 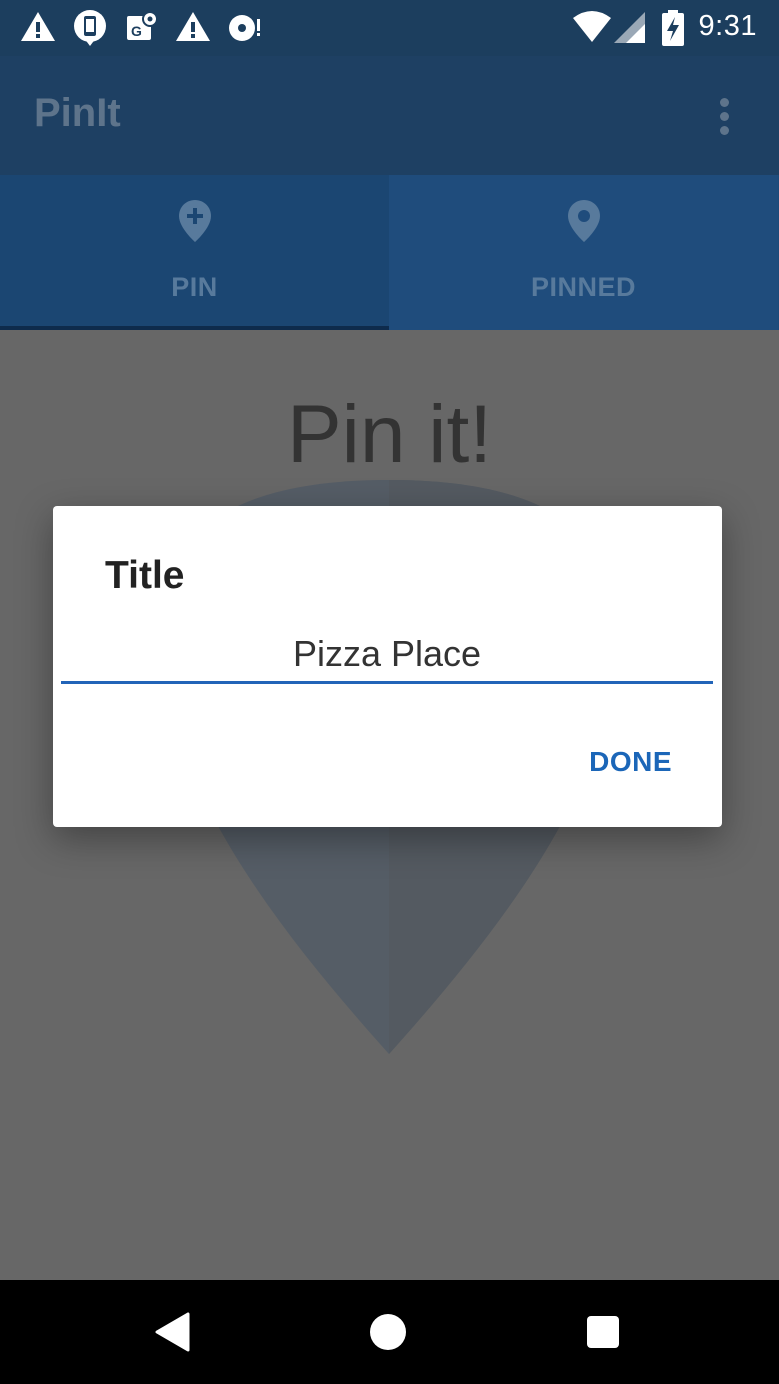 I want to click on done-button: DONE, so click(x=630, y=762).